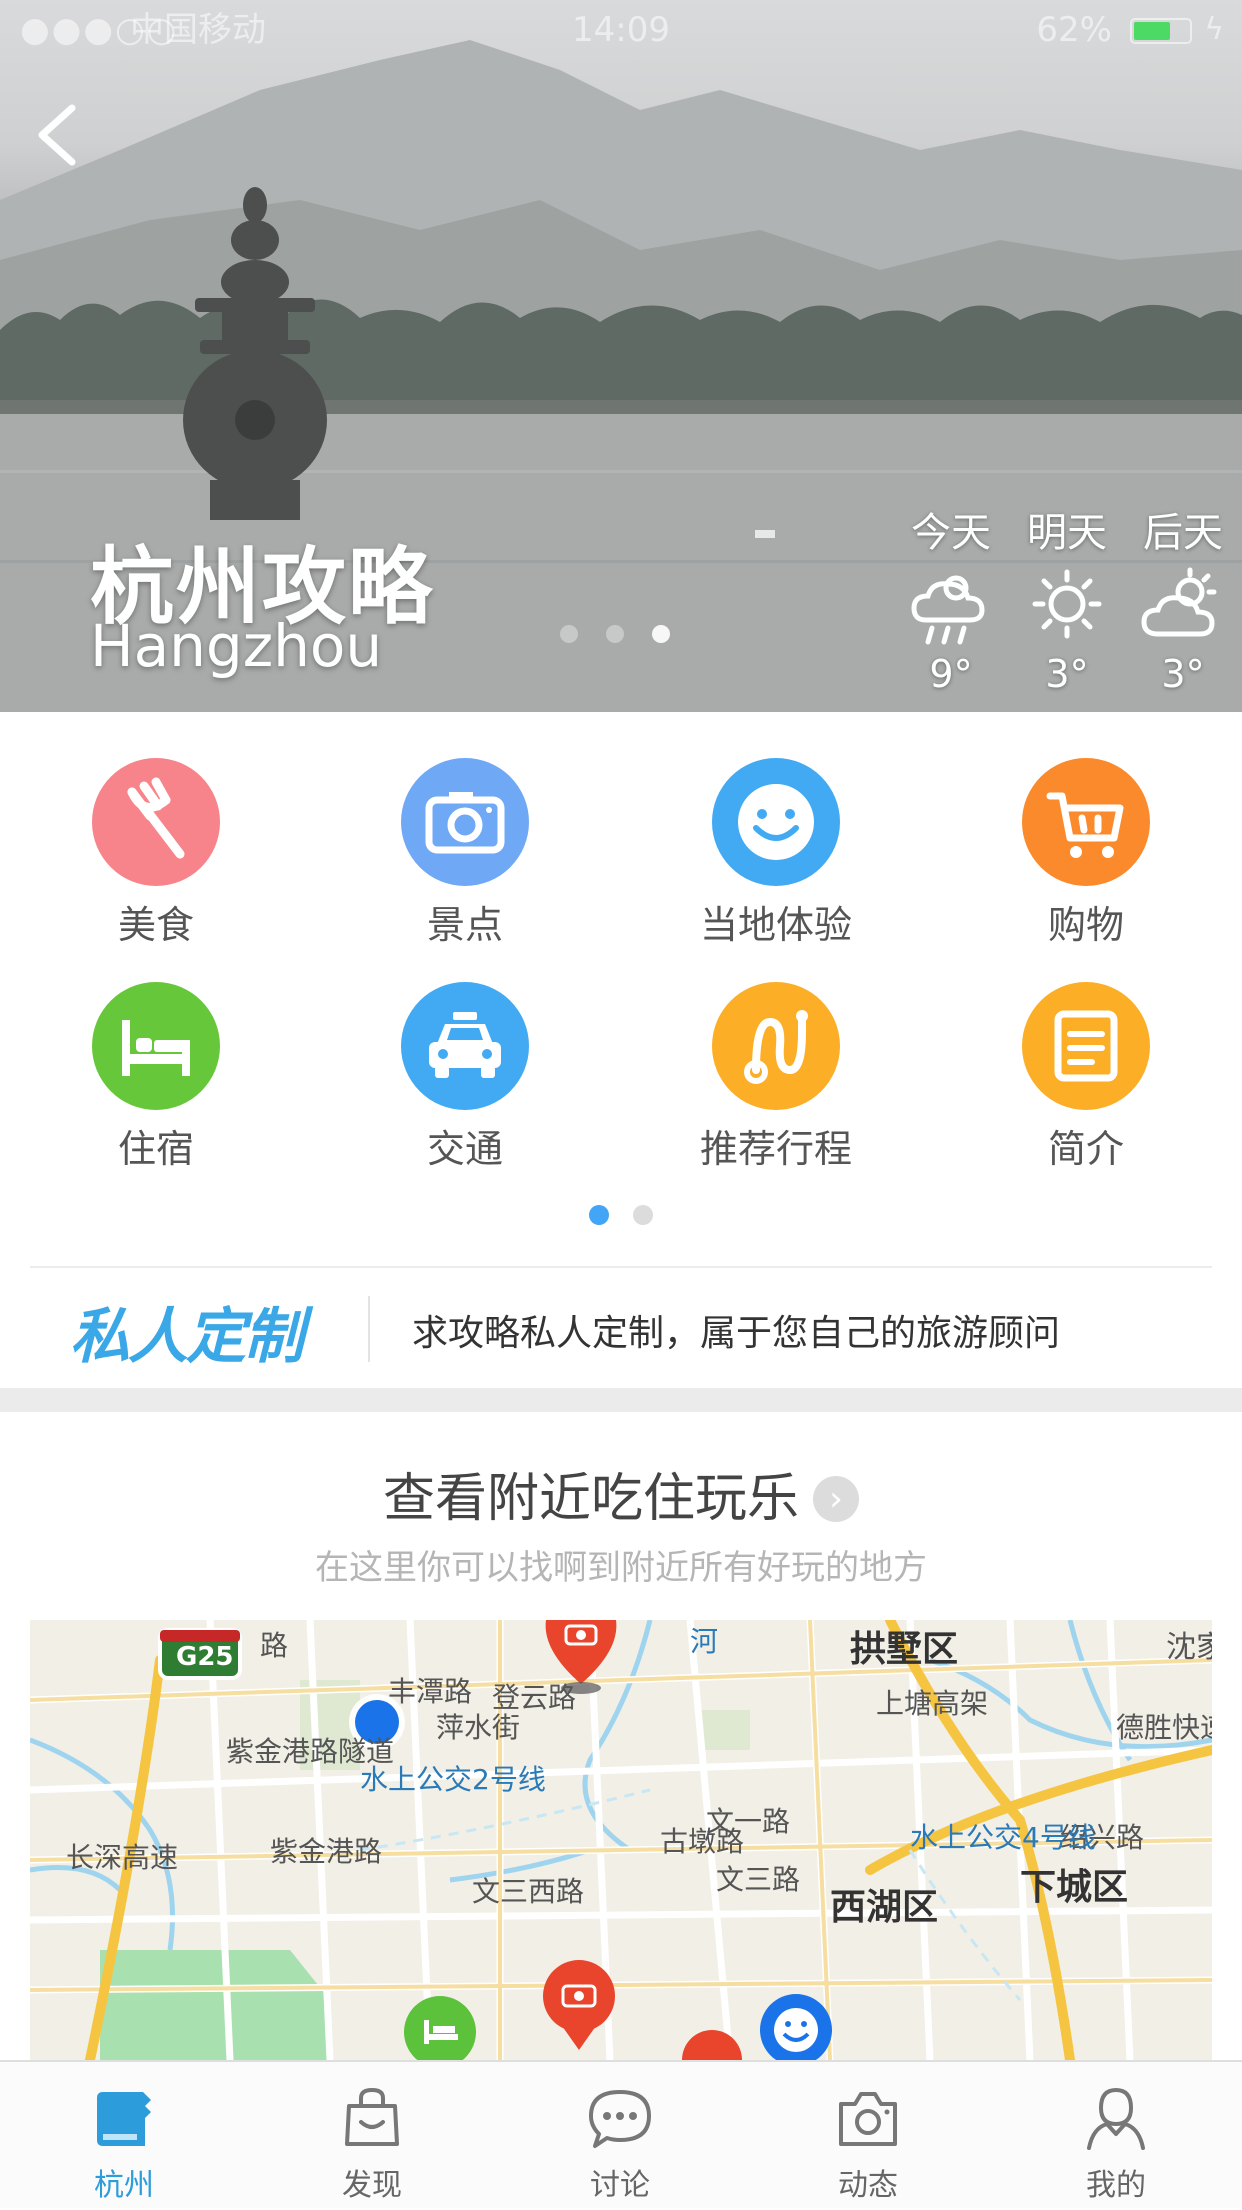 The width and height of the screenshot is (1242, 2210). What do you see at coordinates (775, 1149) in the screenshot?
I see `category-label: 推荐行程` at bounding box center [775, 1149].